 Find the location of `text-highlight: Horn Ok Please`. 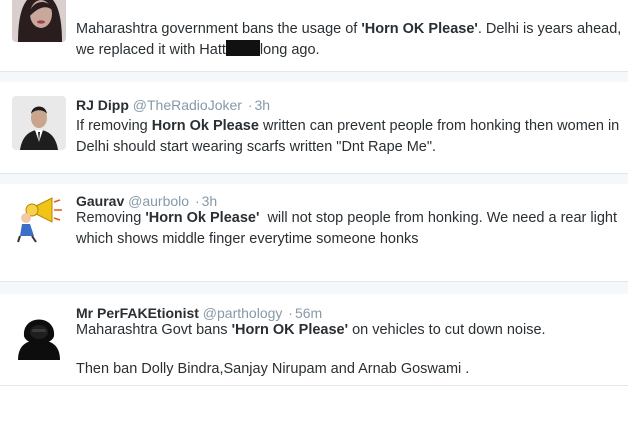

text-highlight: Horn Ok Please is located at coordinates (205, 126).